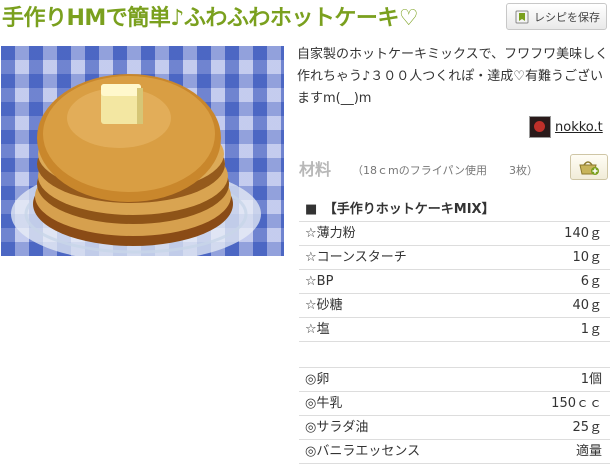 This screenshot has height=471, width=615. Describe the element at coordinates (324, 305) in the screenshot. I see `ingredient-name: ☆砂糖` at that location.